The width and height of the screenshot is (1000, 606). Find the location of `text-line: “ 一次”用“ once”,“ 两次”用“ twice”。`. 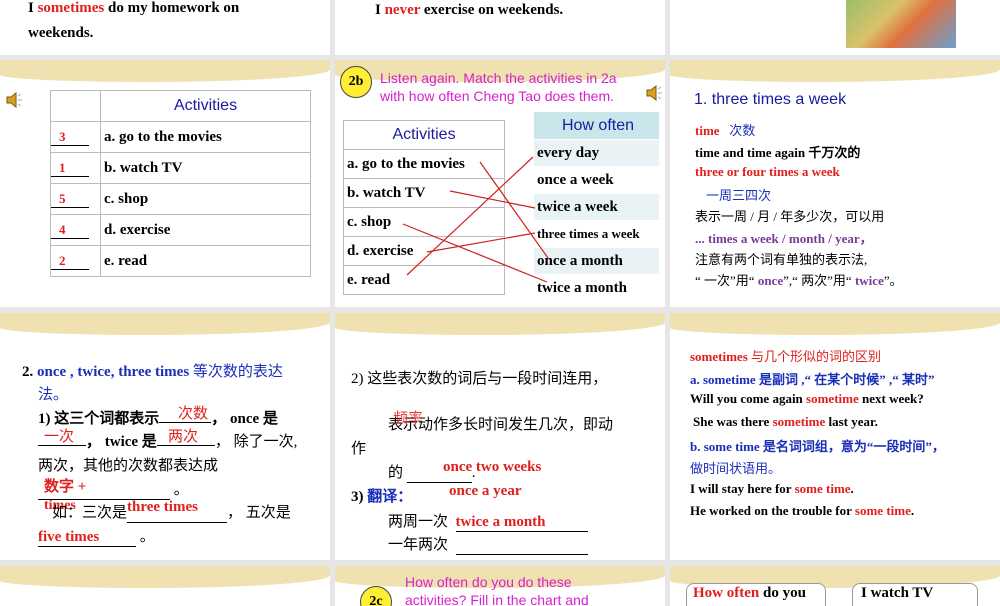

text-line: “ 一次”用“ once”,“ 两次”用“ twice”。 is located at coordinates (799, 279).